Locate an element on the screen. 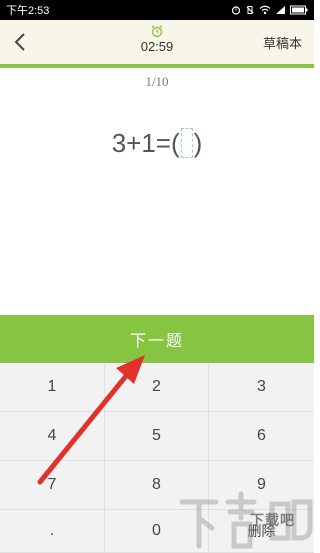 This screenshot has height=553, width=320. status-icons is located at coordinates (269, 10).